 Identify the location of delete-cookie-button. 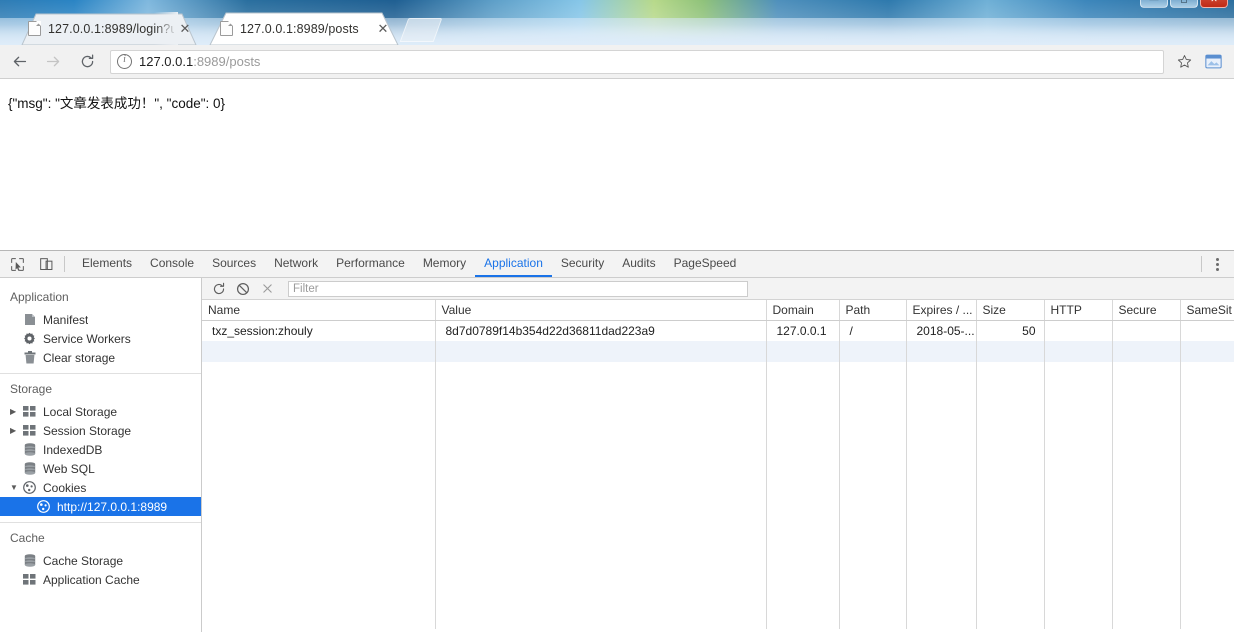
(267, 289).